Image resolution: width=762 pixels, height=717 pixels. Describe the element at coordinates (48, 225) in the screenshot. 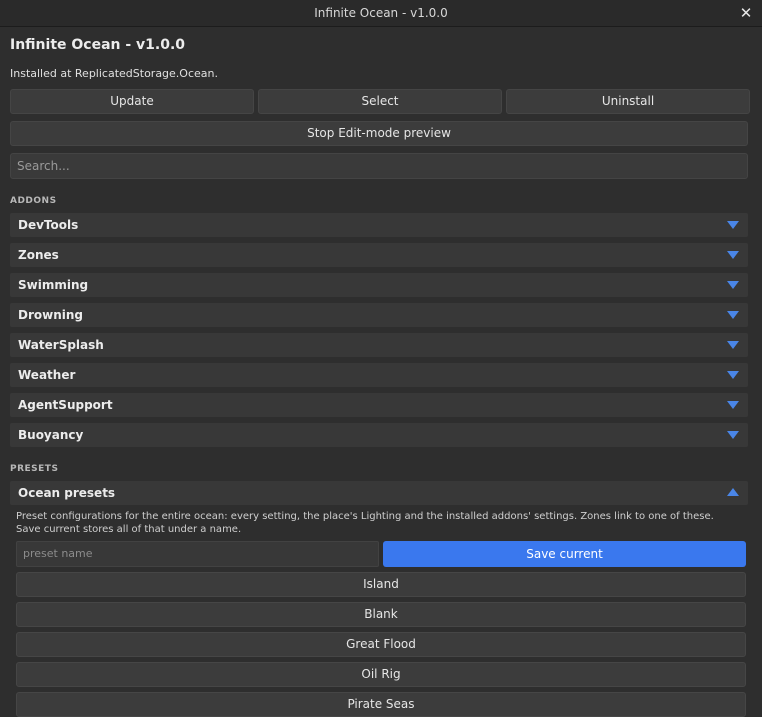

I see `addon-label: DevTools` at that location.